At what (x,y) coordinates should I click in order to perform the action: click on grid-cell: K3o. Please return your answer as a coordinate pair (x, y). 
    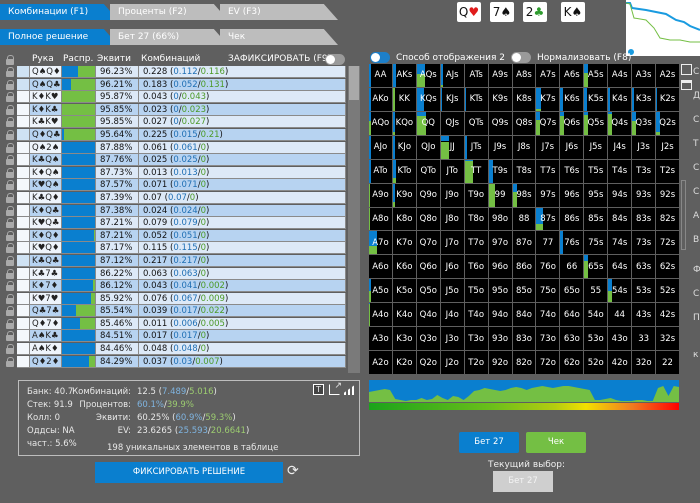
    Looking at the image, I should click on (404, 339).